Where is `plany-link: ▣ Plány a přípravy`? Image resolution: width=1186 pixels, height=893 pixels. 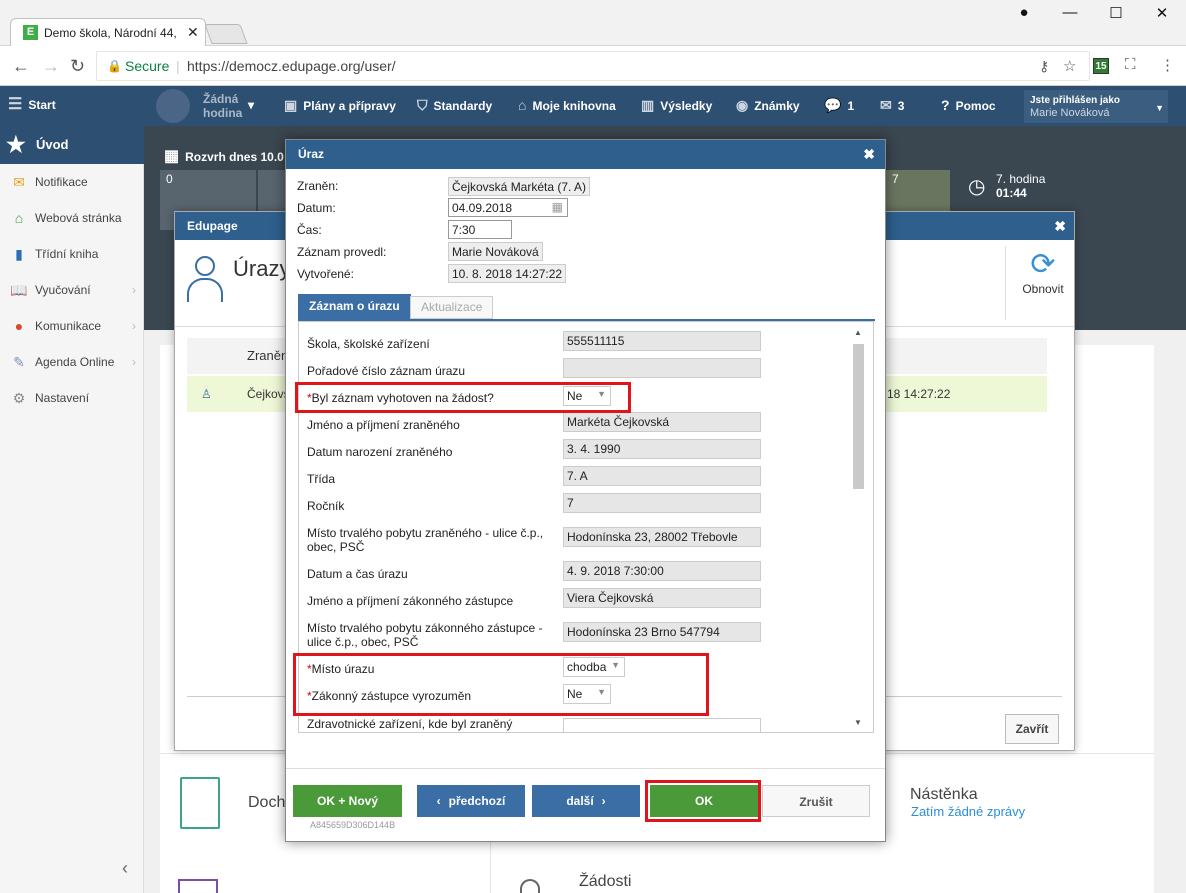
plany-link: ▣ Plány a přípravy is located at coordinates (340, 106).